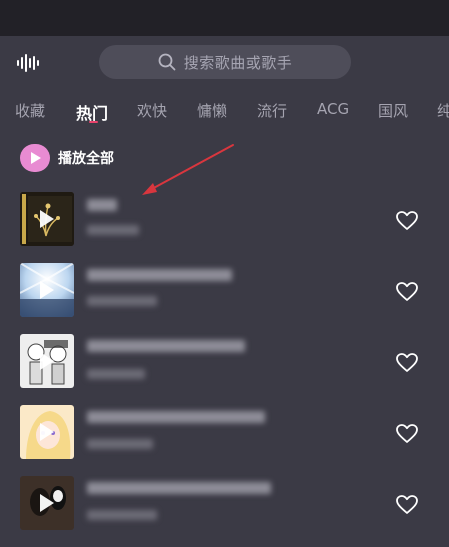 The image size is (449, 547). I want to click on status-bar, so click(224, 18).